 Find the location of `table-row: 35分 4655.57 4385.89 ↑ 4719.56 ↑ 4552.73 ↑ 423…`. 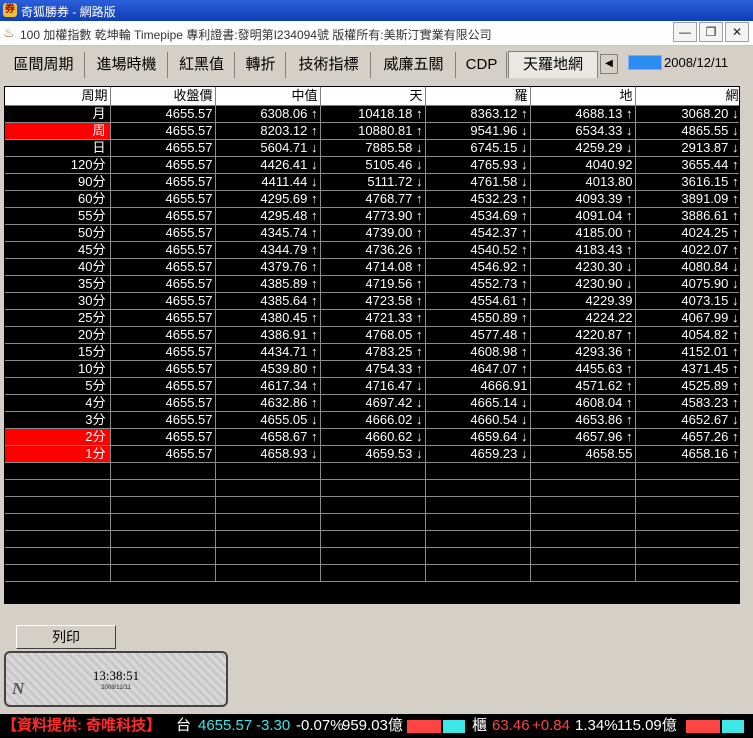

table-row: 35分 4655.57 4385.89 ↑ 4719.56 ↑ 4552.73 ↑ 423… is located at coordinates (372, 284).